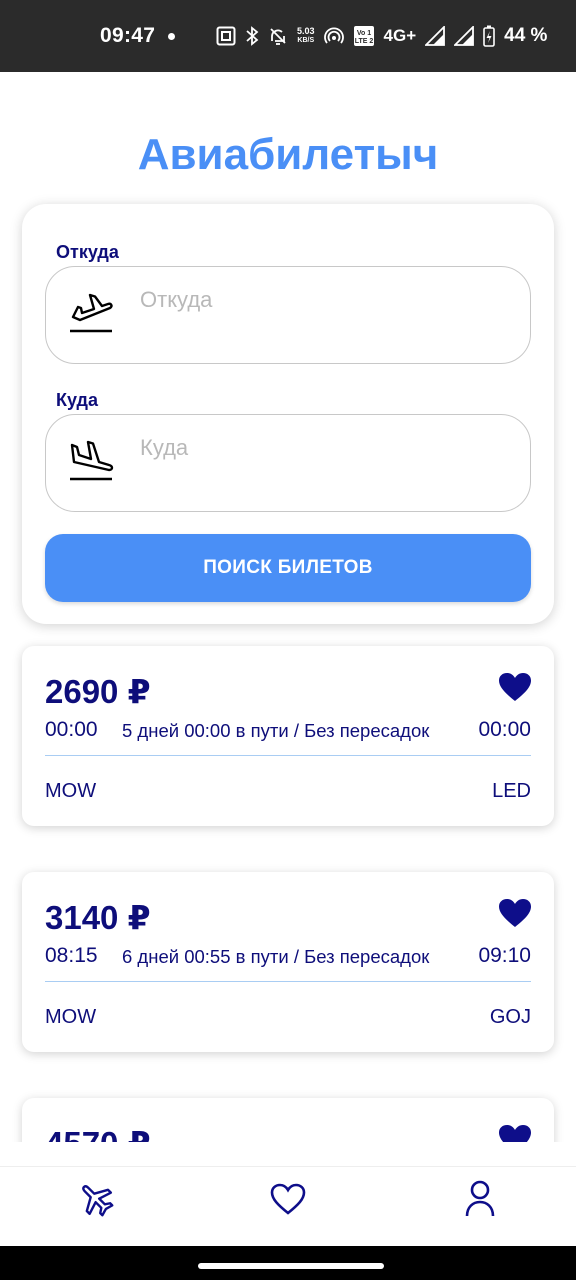 This screenshot has width=576, height=1280. I want to click on bottom-nav, so click(288, 1206).